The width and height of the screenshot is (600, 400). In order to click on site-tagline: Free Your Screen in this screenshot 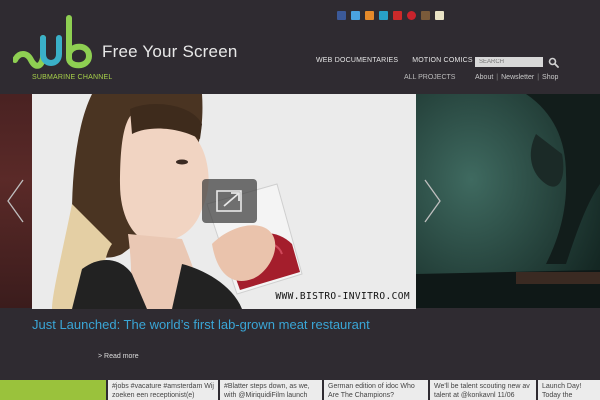, I will do `click(170, 51)`.